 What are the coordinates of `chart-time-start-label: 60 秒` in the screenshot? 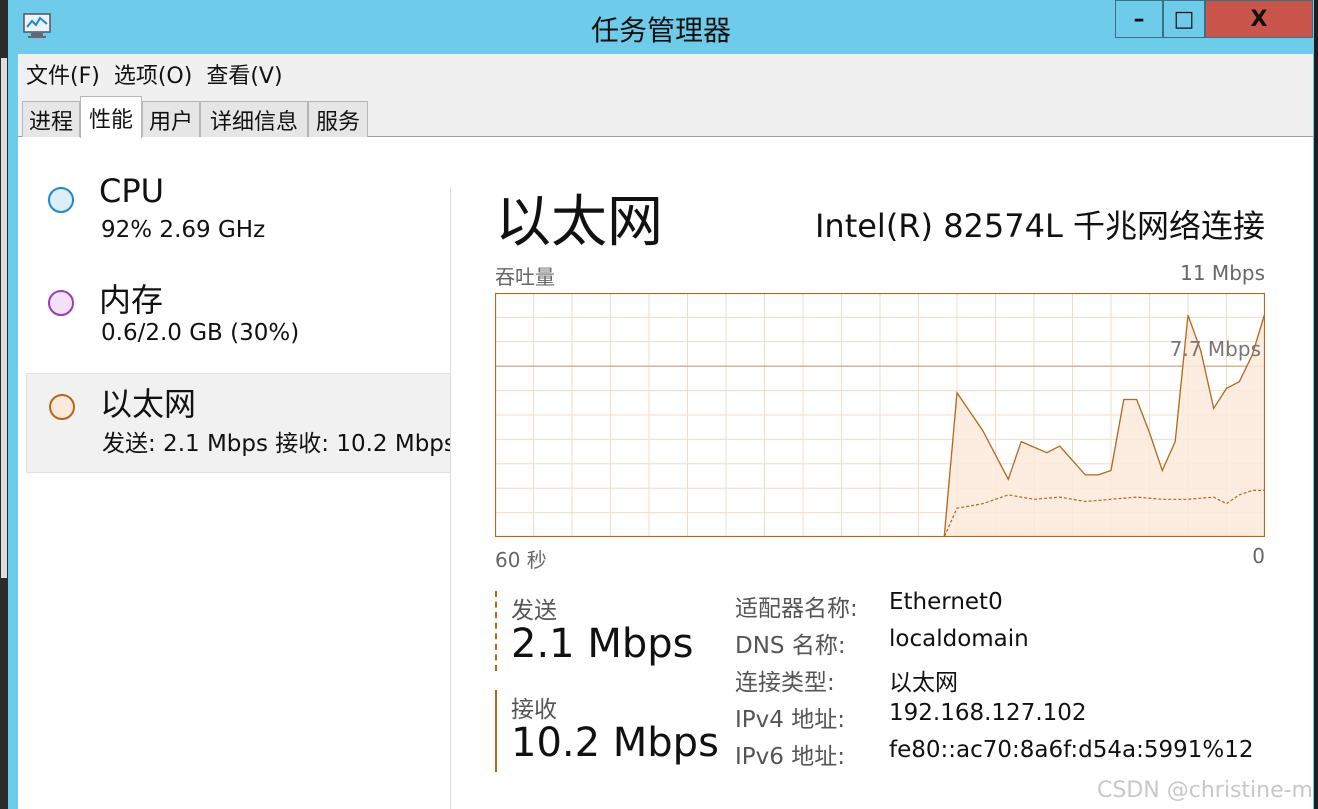 It's located at (521, 560).